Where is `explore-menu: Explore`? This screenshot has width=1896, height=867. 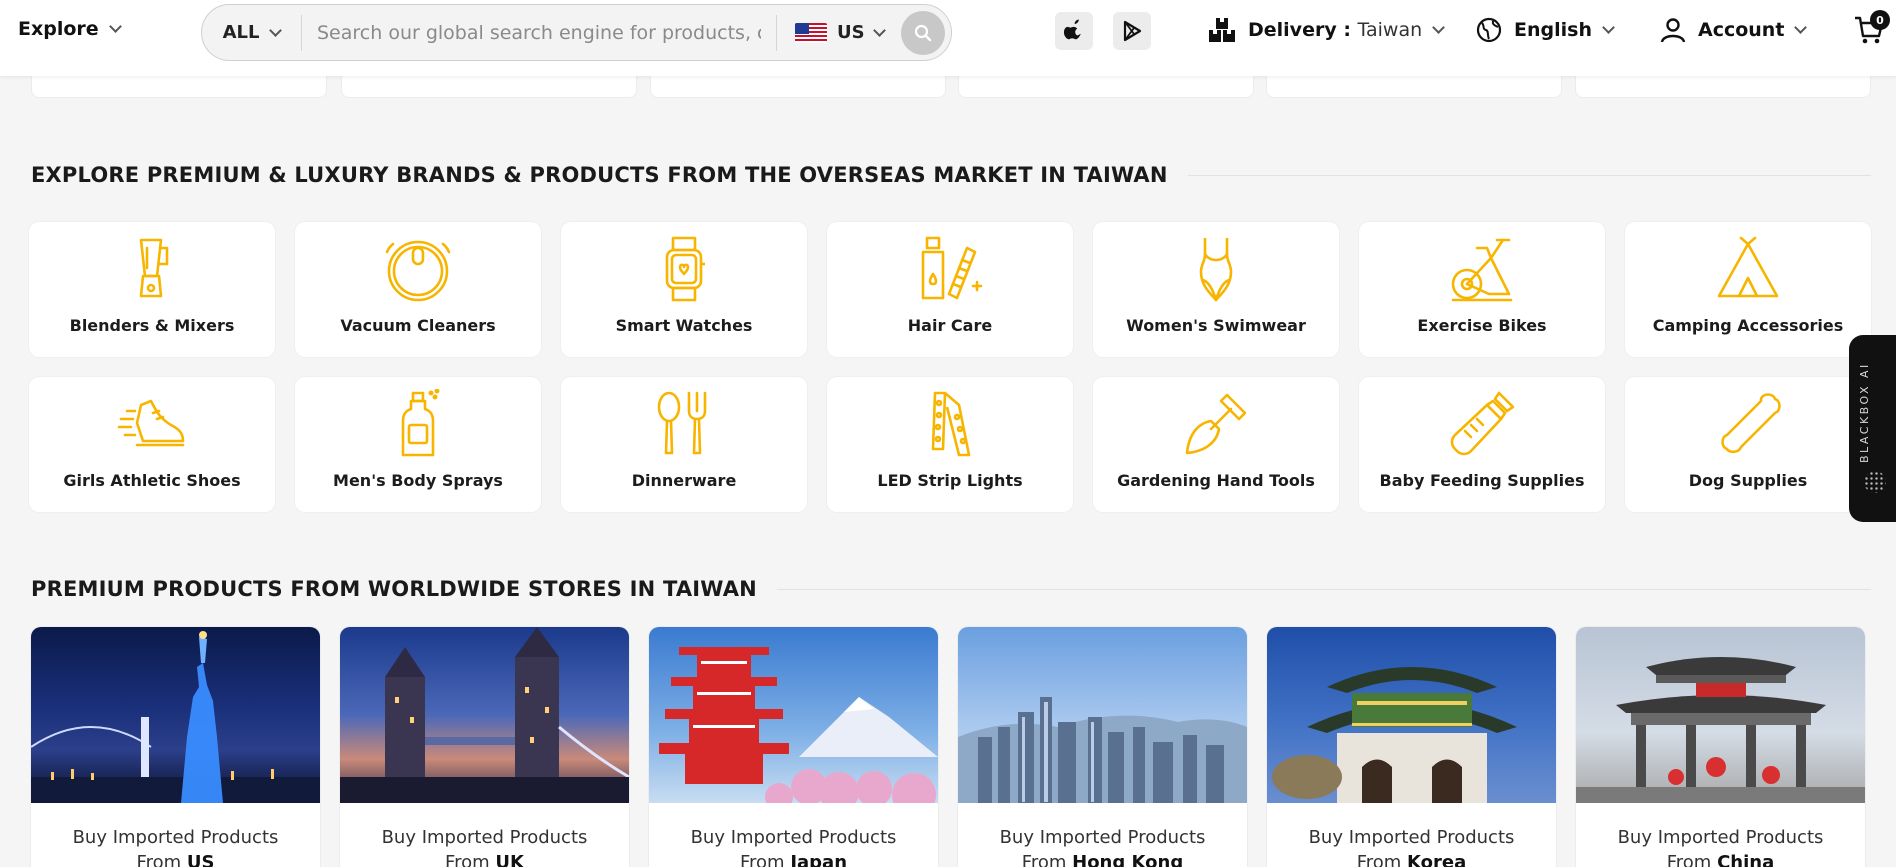
explore-menu: Explore is located at coordinates (70, 29).